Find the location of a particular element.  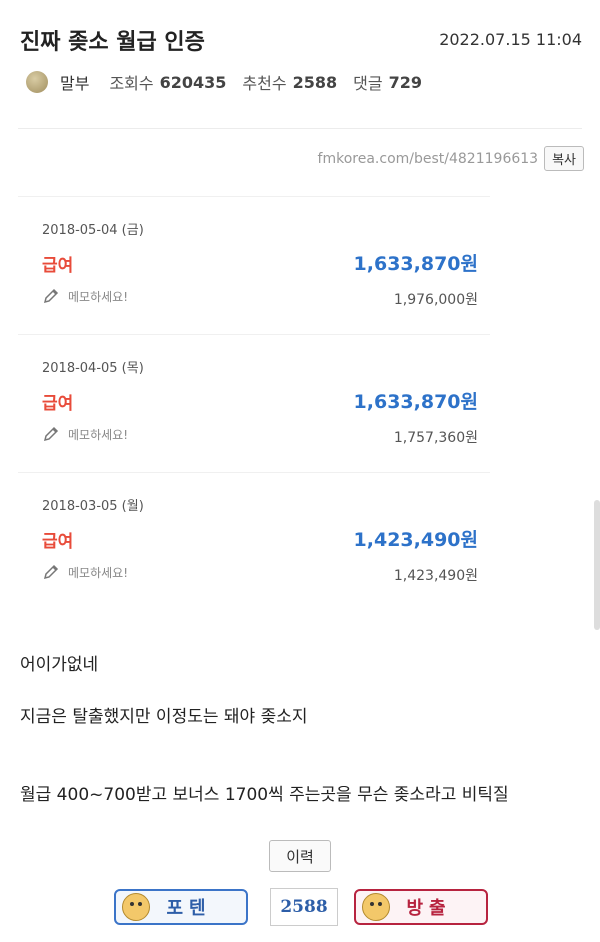

post-meta: 말부 조회수 620435 추천수 2588 댓글 729 is located at coordinates (232, 82).